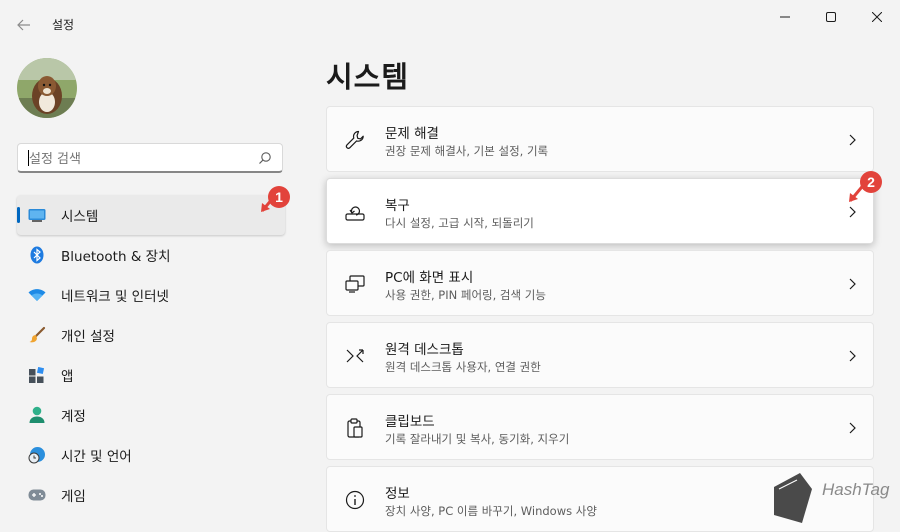 The height and width of the screenshot is (532, 900). I want to click on search-box, so click(150, 158).